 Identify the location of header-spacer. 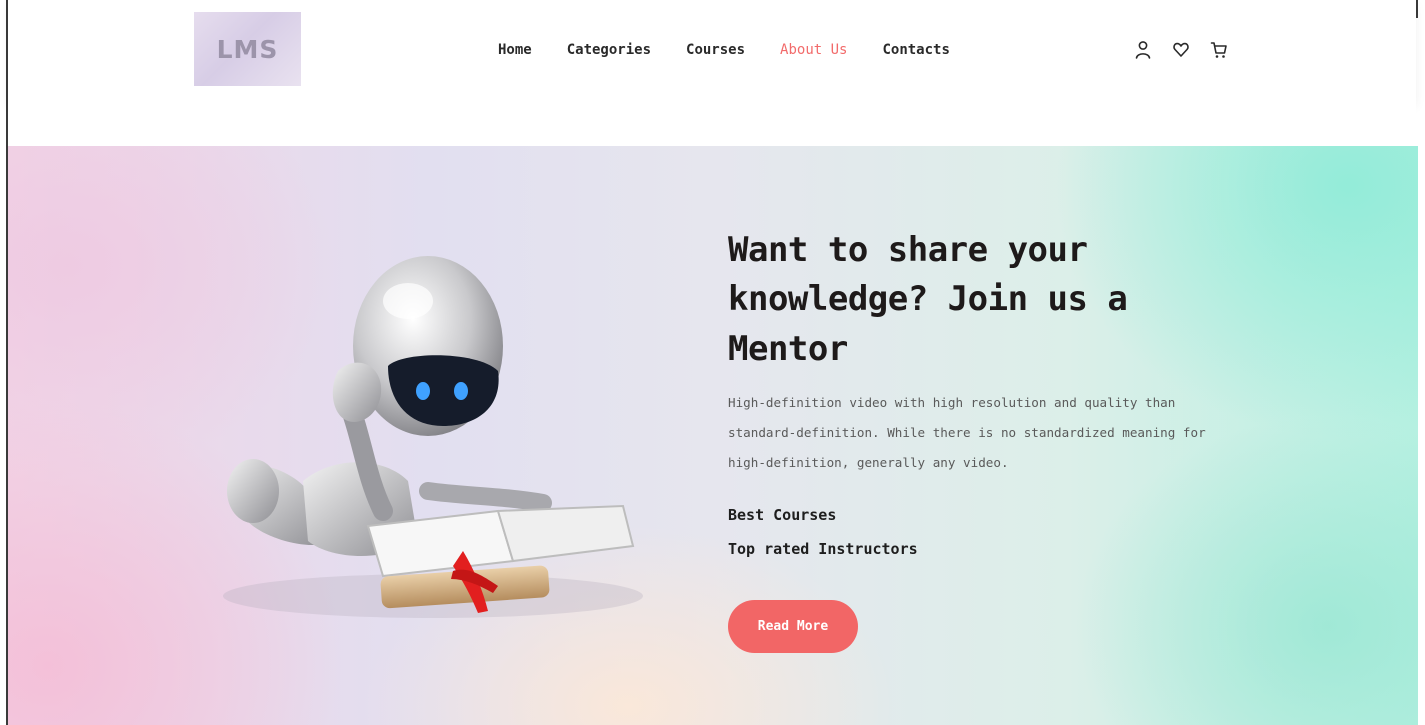
(712, 124).